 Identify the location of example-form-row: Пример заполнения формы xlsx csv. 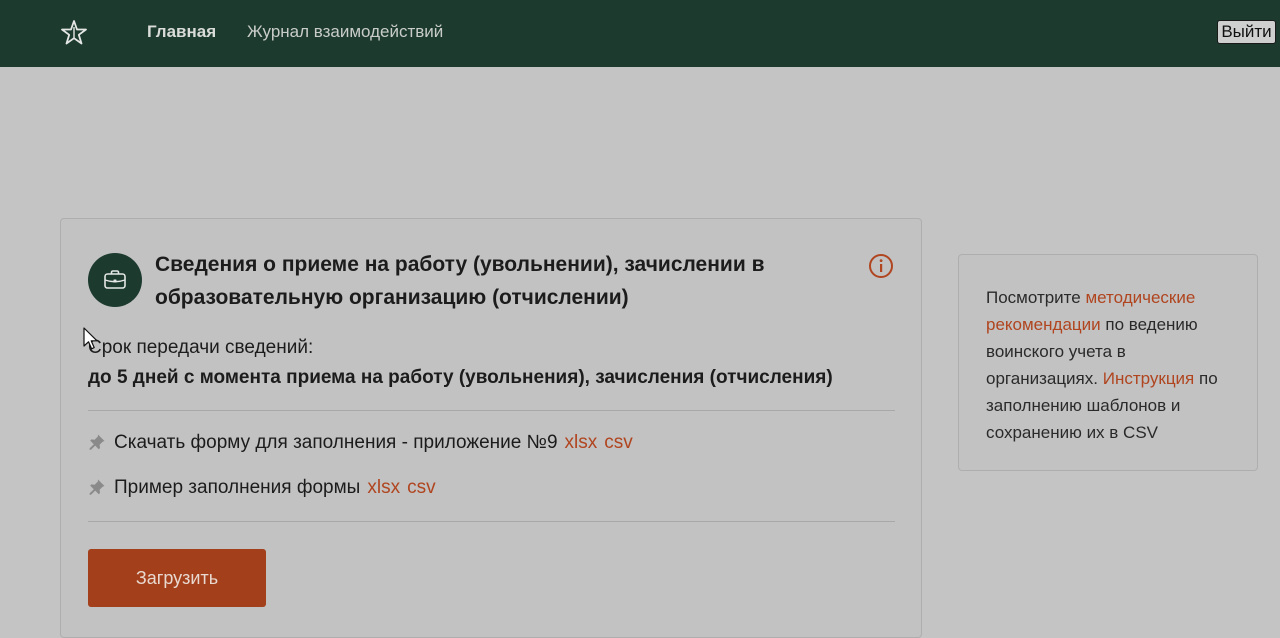
(262, 488).